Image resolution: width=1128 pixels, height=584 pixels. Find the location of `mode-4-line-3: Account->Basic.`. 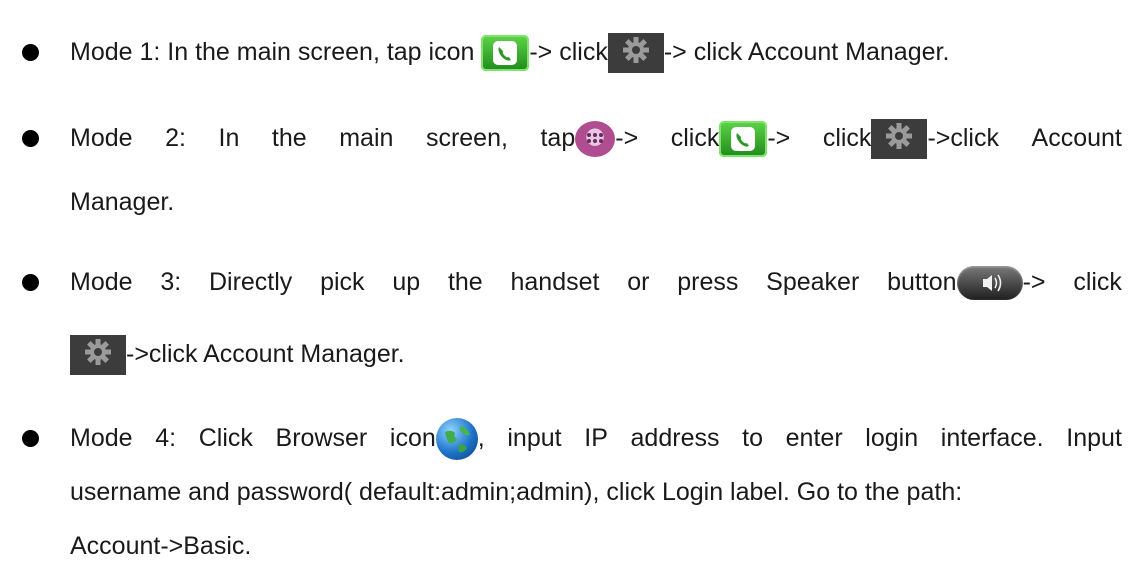

mode-4-line-3: Account->Basic. is located at coordinates (161, 546).